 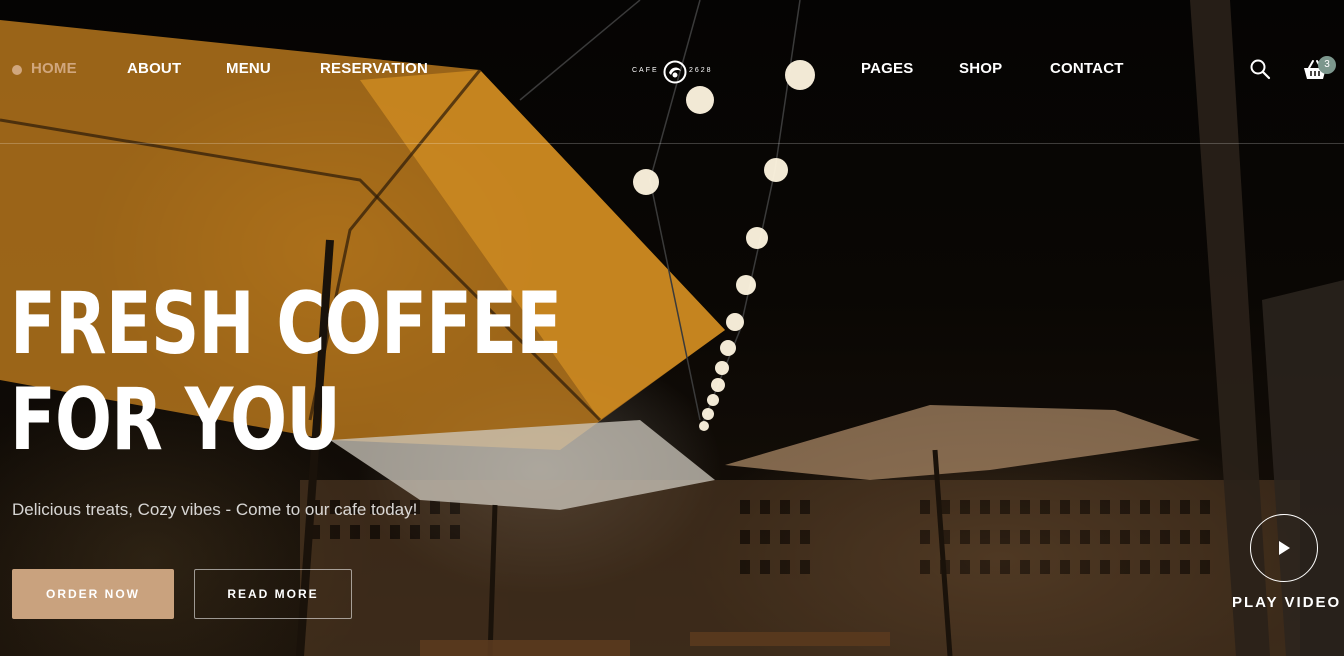 I want to click on site-logo: CAFE 2628, so click(x=675, y=73).